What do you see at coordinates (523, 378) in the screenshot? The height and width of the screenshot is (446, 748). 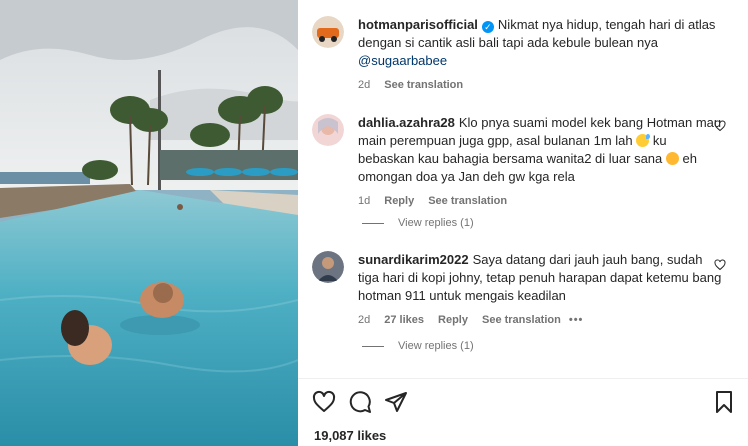 I see `actions-divider` at bounding box center [523, 378].